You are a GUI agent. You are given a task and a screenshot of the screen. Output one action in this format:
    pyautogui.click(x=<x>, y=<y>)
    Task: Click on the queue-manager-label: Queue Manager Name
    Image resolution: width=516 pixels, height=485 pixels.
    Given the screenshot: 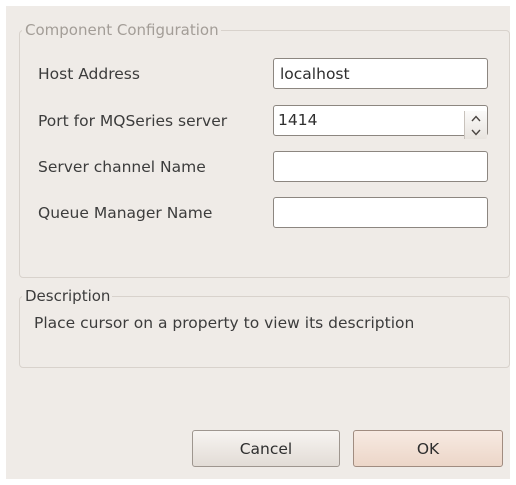 What is the action you would take?
    pyautogui.click(x=125, y=213)
    